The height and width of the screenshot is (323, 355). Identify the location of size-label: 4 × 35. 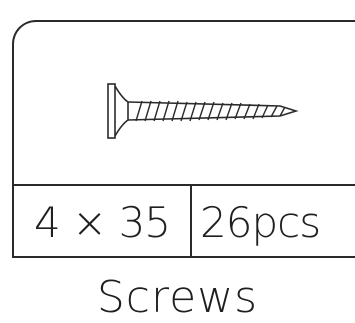
(102, 222).